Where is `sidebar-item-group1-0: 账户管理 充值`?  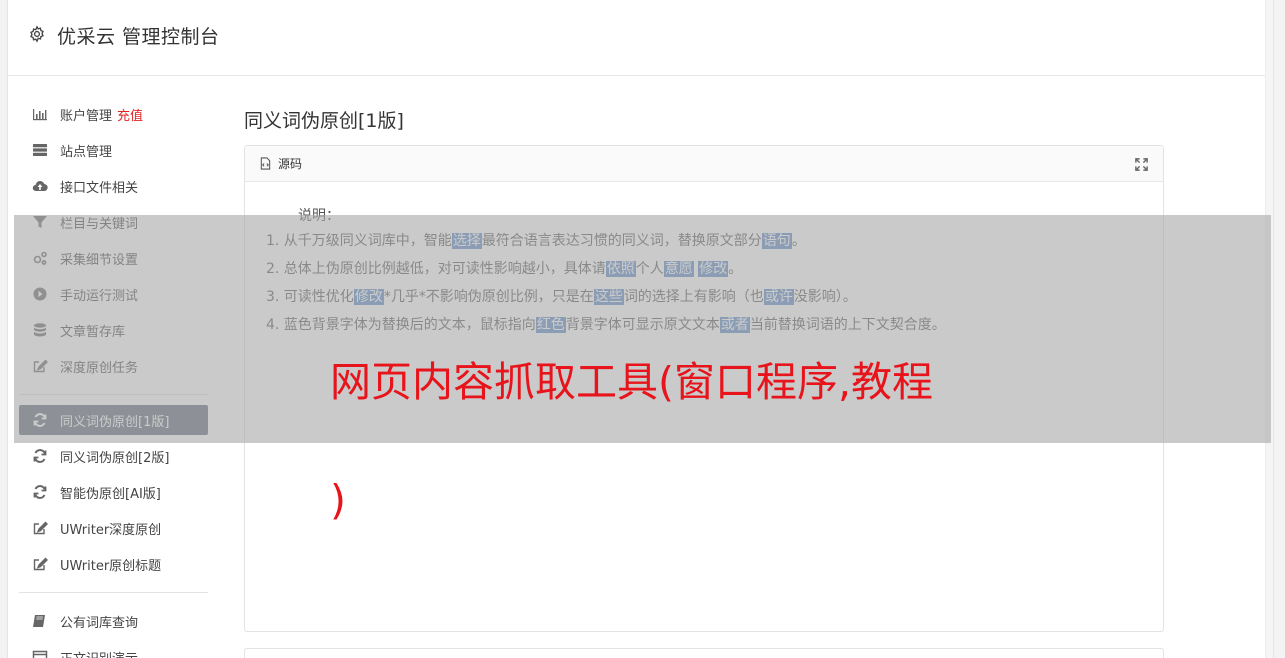 sidebar-item-group1-0: 账户管理 充值 is located at coordinates (113, 114).